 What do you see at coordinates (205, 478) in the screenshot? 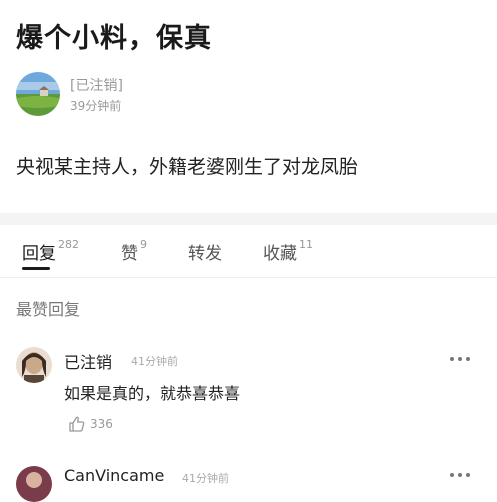
I see `comment-time-2: 41分钟前` at bounding box center [205, 478].